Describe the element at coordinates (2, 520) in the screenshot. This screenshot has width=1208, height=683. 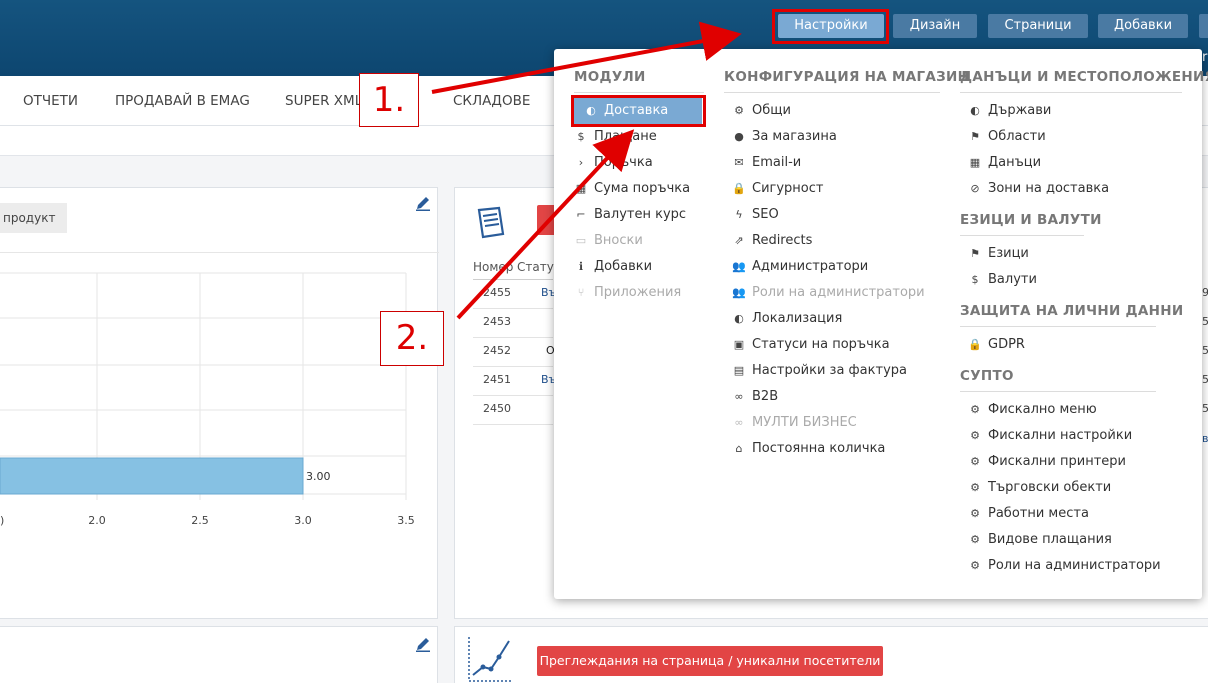
I see `x-tick-label-partial: )` at that location.